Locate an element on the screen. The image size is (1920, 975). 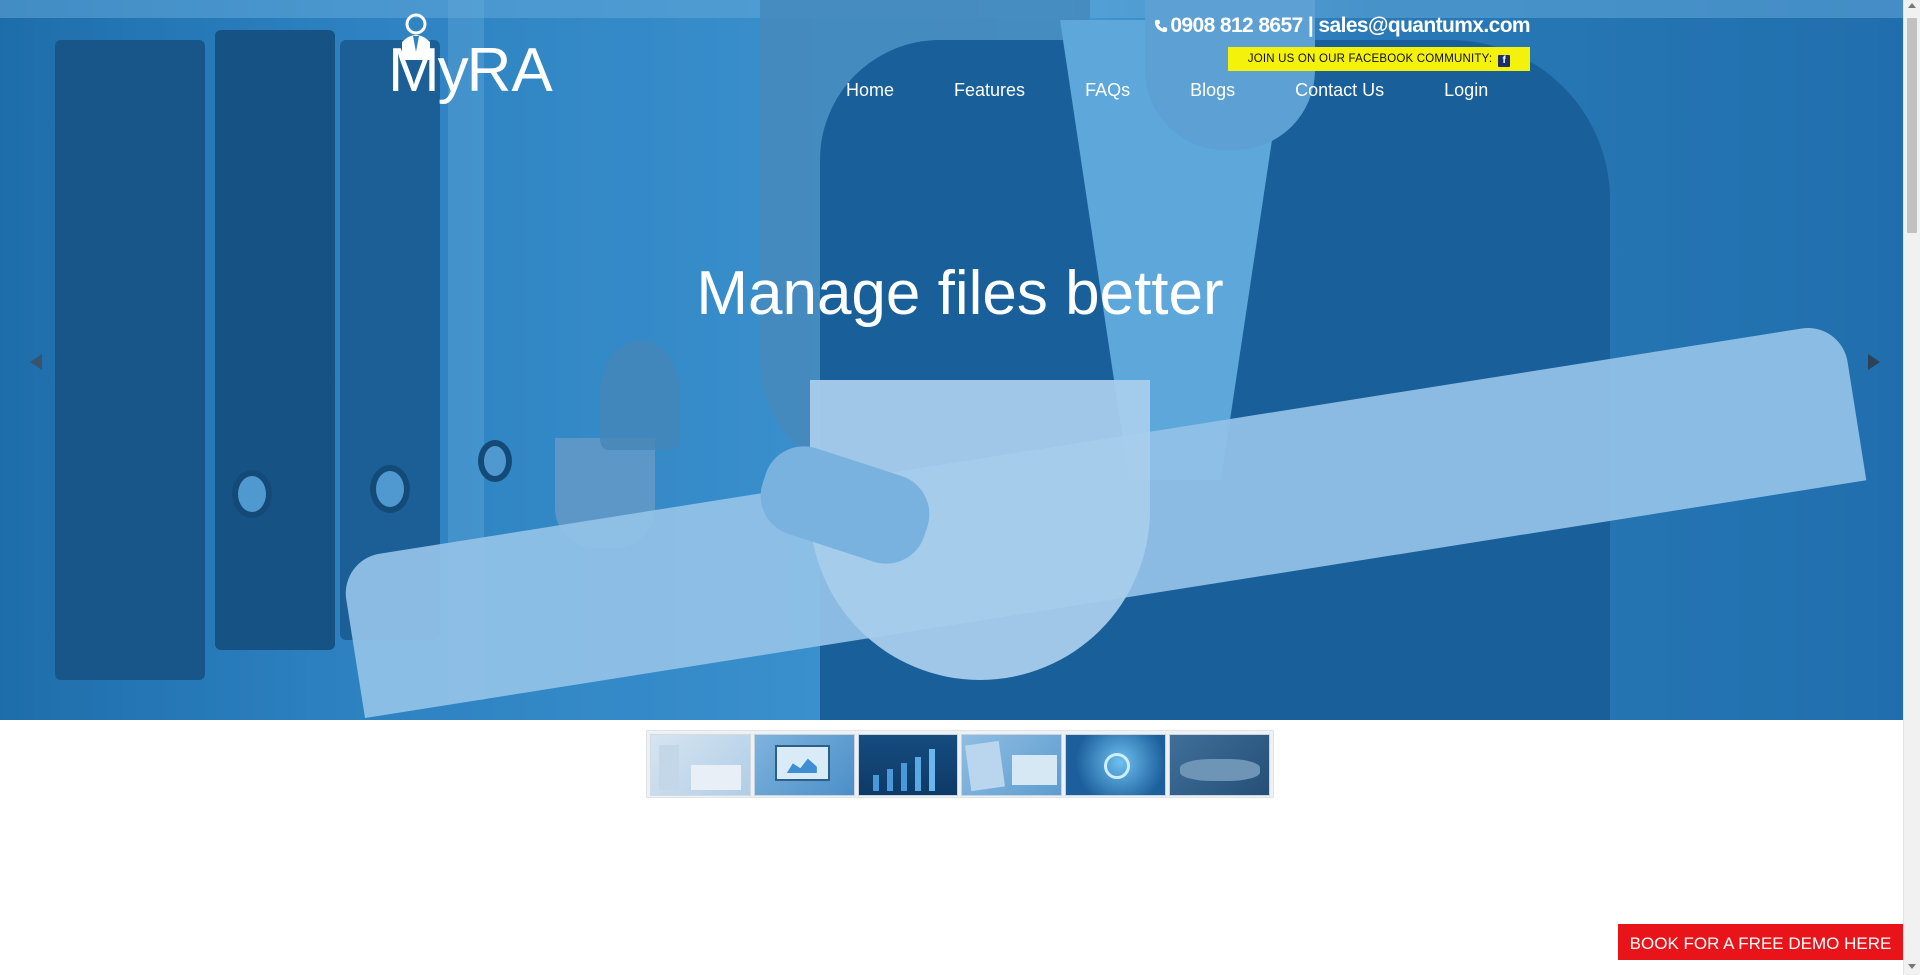
phone-number: 0908 812 8657 is located at coordinates (1236, 25).